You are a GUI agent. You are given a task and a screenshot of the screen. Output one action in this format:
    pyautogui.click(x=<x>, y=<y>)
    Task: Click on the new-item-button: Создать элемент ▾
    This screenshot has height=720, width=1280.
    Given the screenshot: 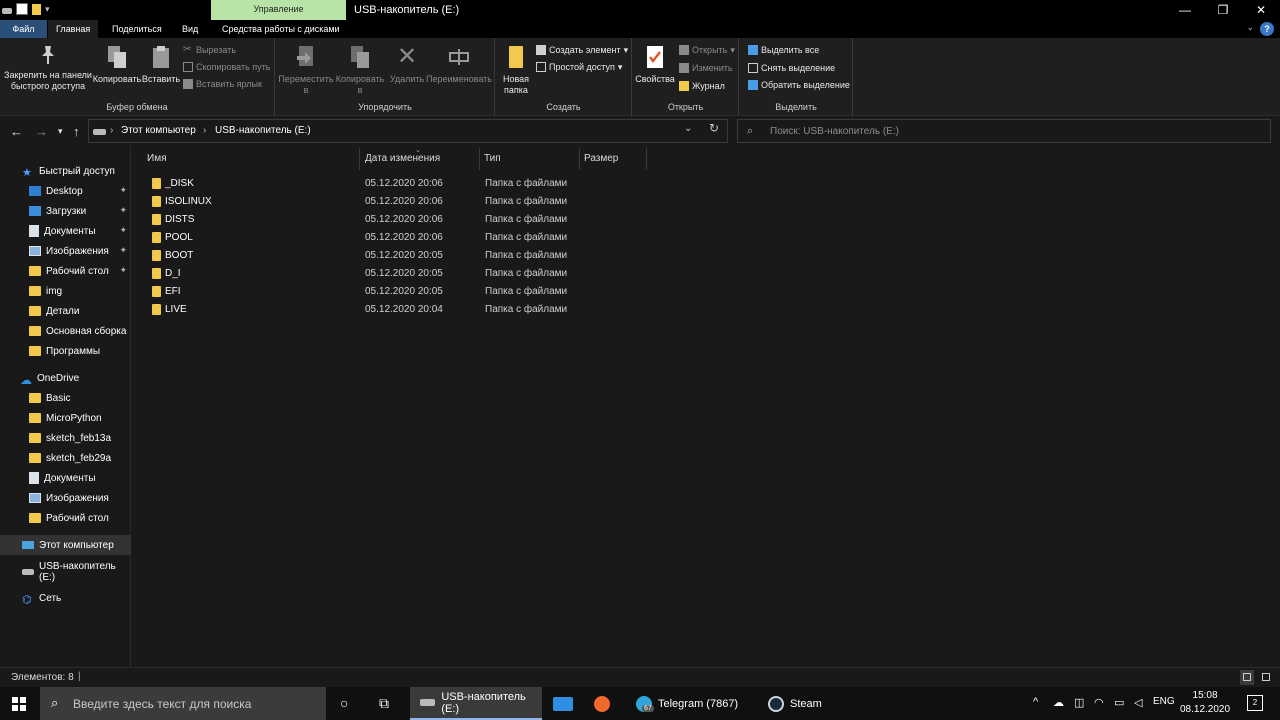 What is the action you would take?
    pyautogui.click(x=582, y=50)
    